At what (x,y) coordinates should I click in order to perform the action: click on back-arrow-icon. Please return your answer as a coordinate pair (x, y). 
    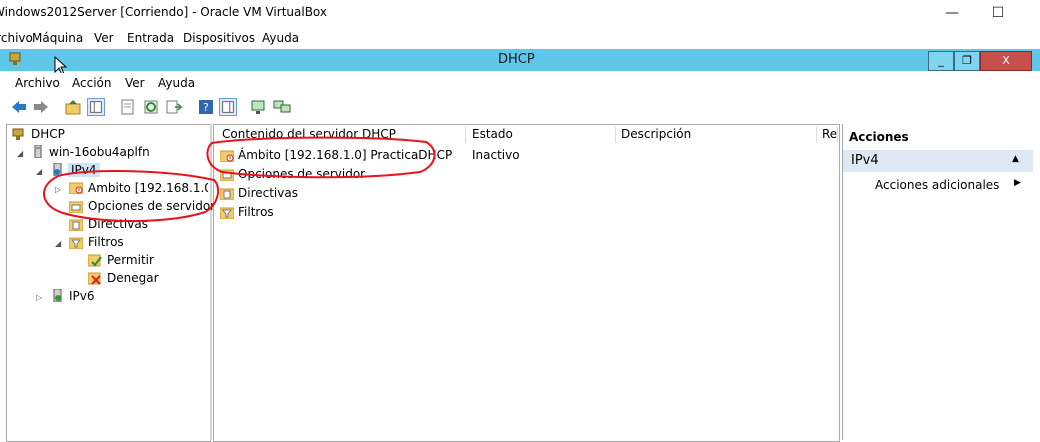
    Looking at the image, I should click on (19, 107).